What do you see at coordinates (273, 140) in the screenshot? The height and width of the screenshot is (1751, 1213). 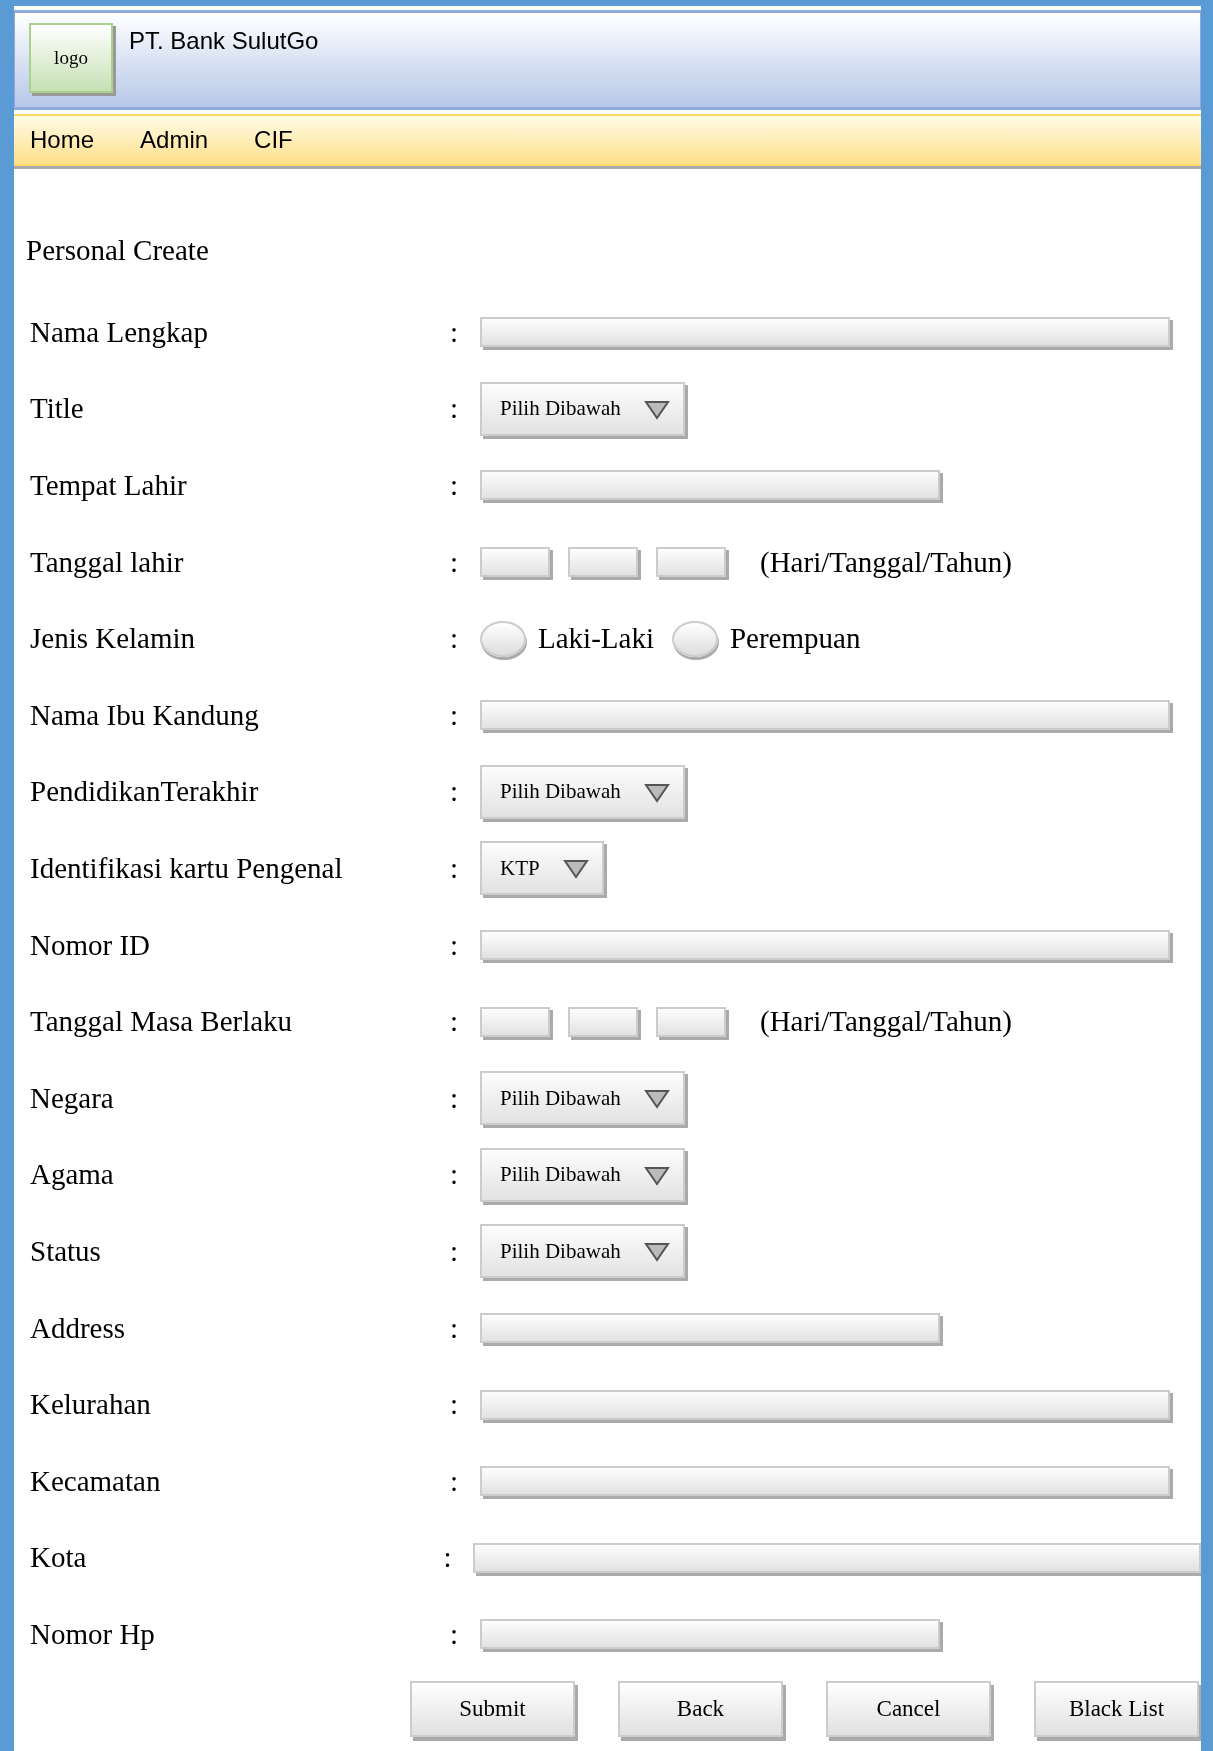 I see `nav-link: CIF` at bounding box center [273, 140].